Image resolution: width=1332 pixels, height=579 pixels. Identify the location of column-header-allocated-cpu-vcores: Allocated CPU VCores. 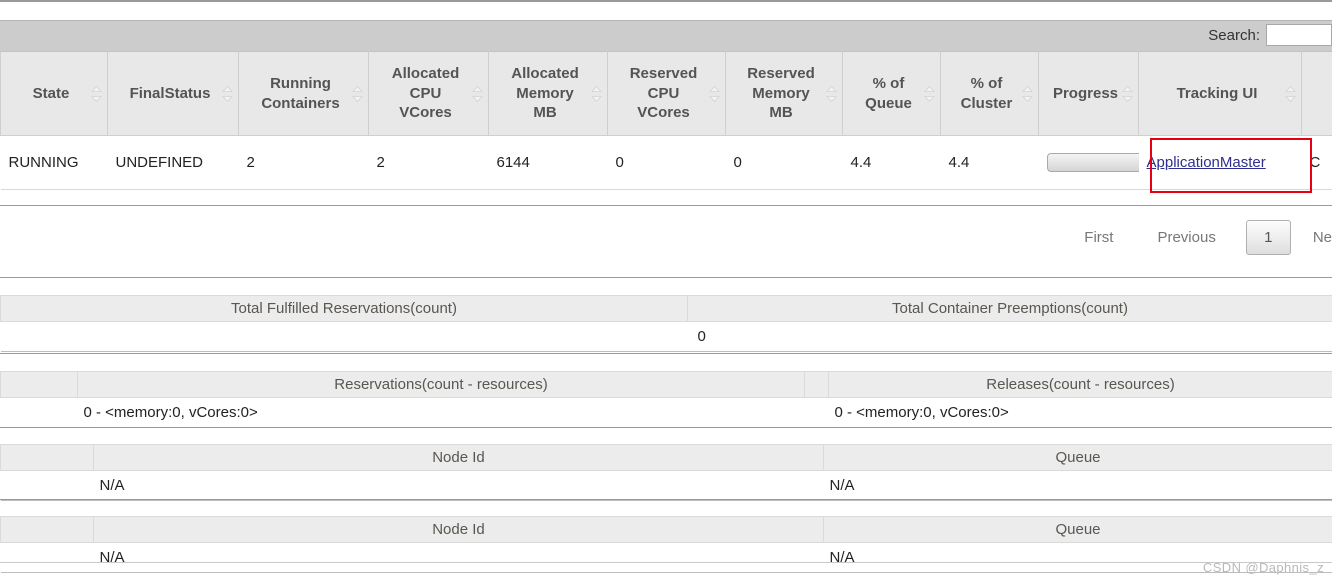
(428, 93).